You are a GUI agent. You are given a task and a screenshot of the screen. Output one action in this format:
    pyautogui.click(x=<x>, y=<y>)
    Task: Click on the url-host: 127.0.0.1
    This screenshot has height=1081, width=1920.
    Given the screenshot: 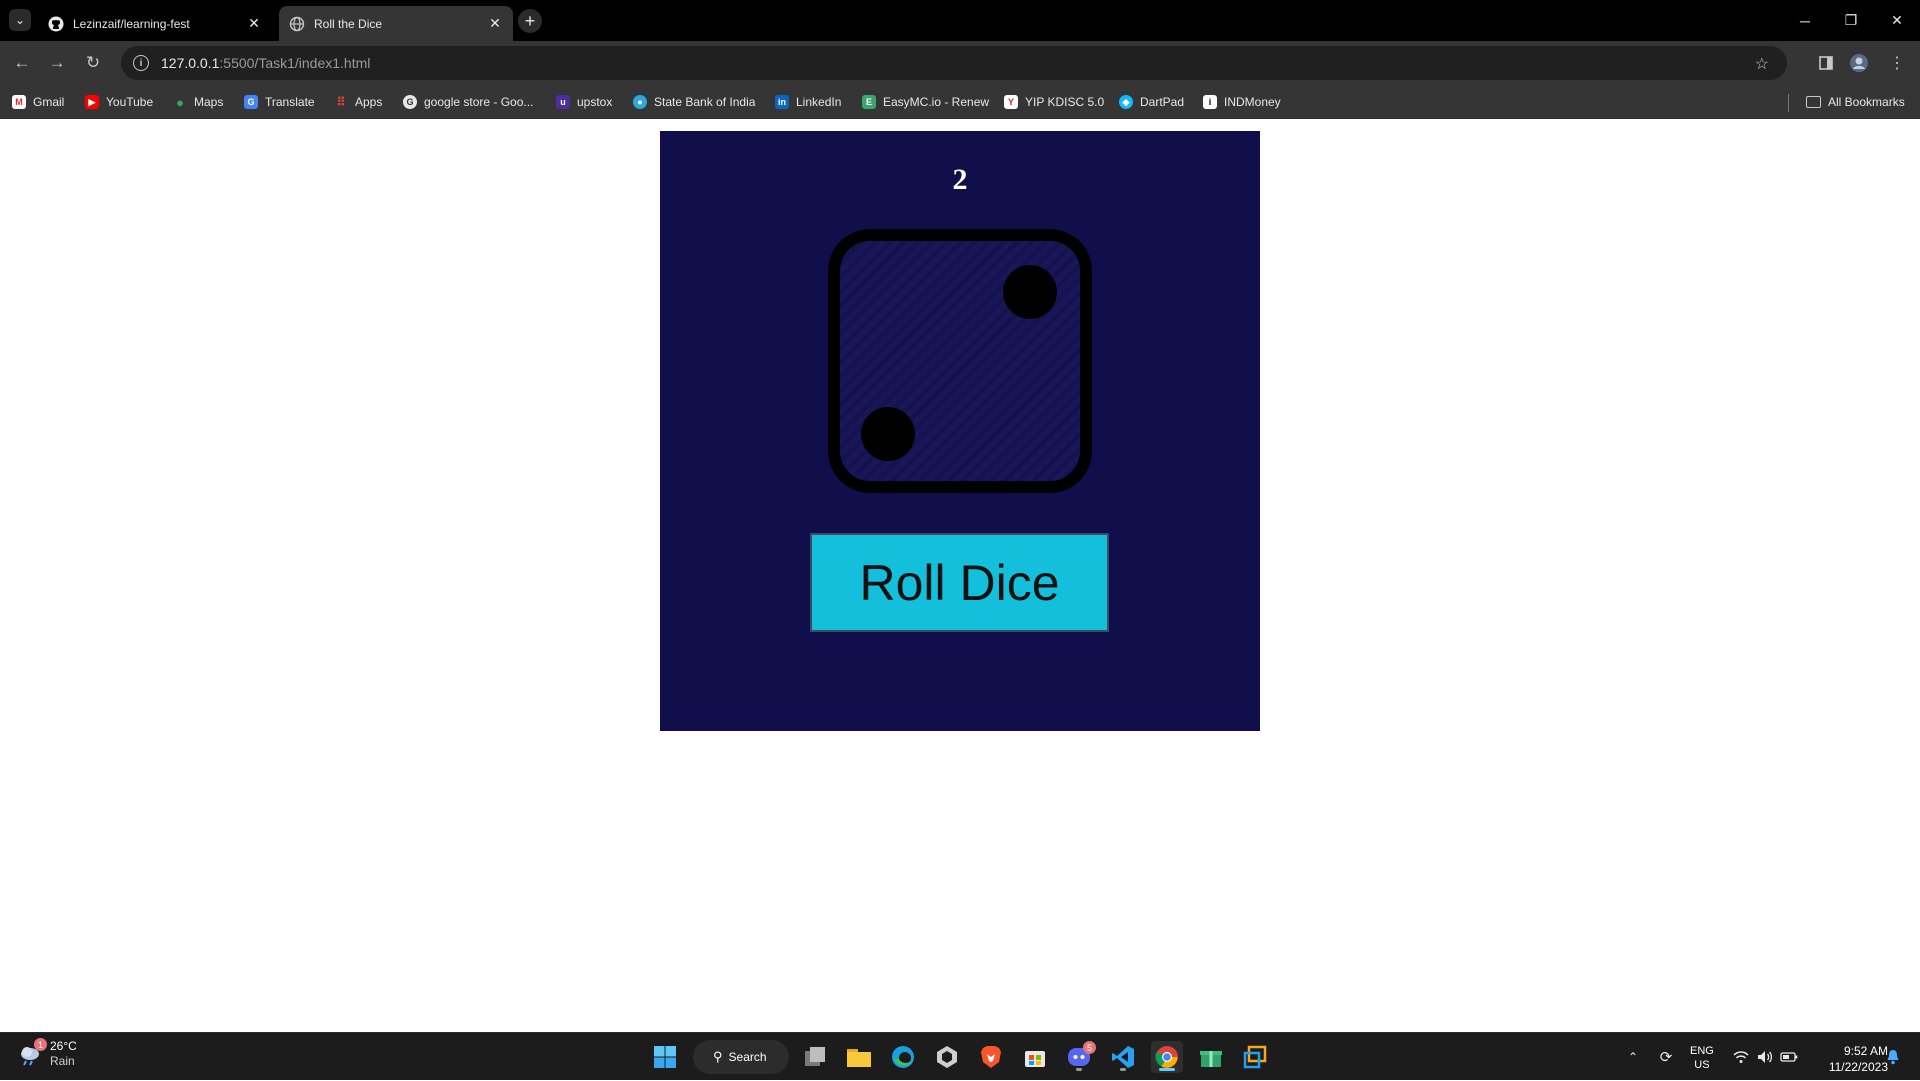 What is the action you would take?
    pyautogui.click(x=190, y=63)
    